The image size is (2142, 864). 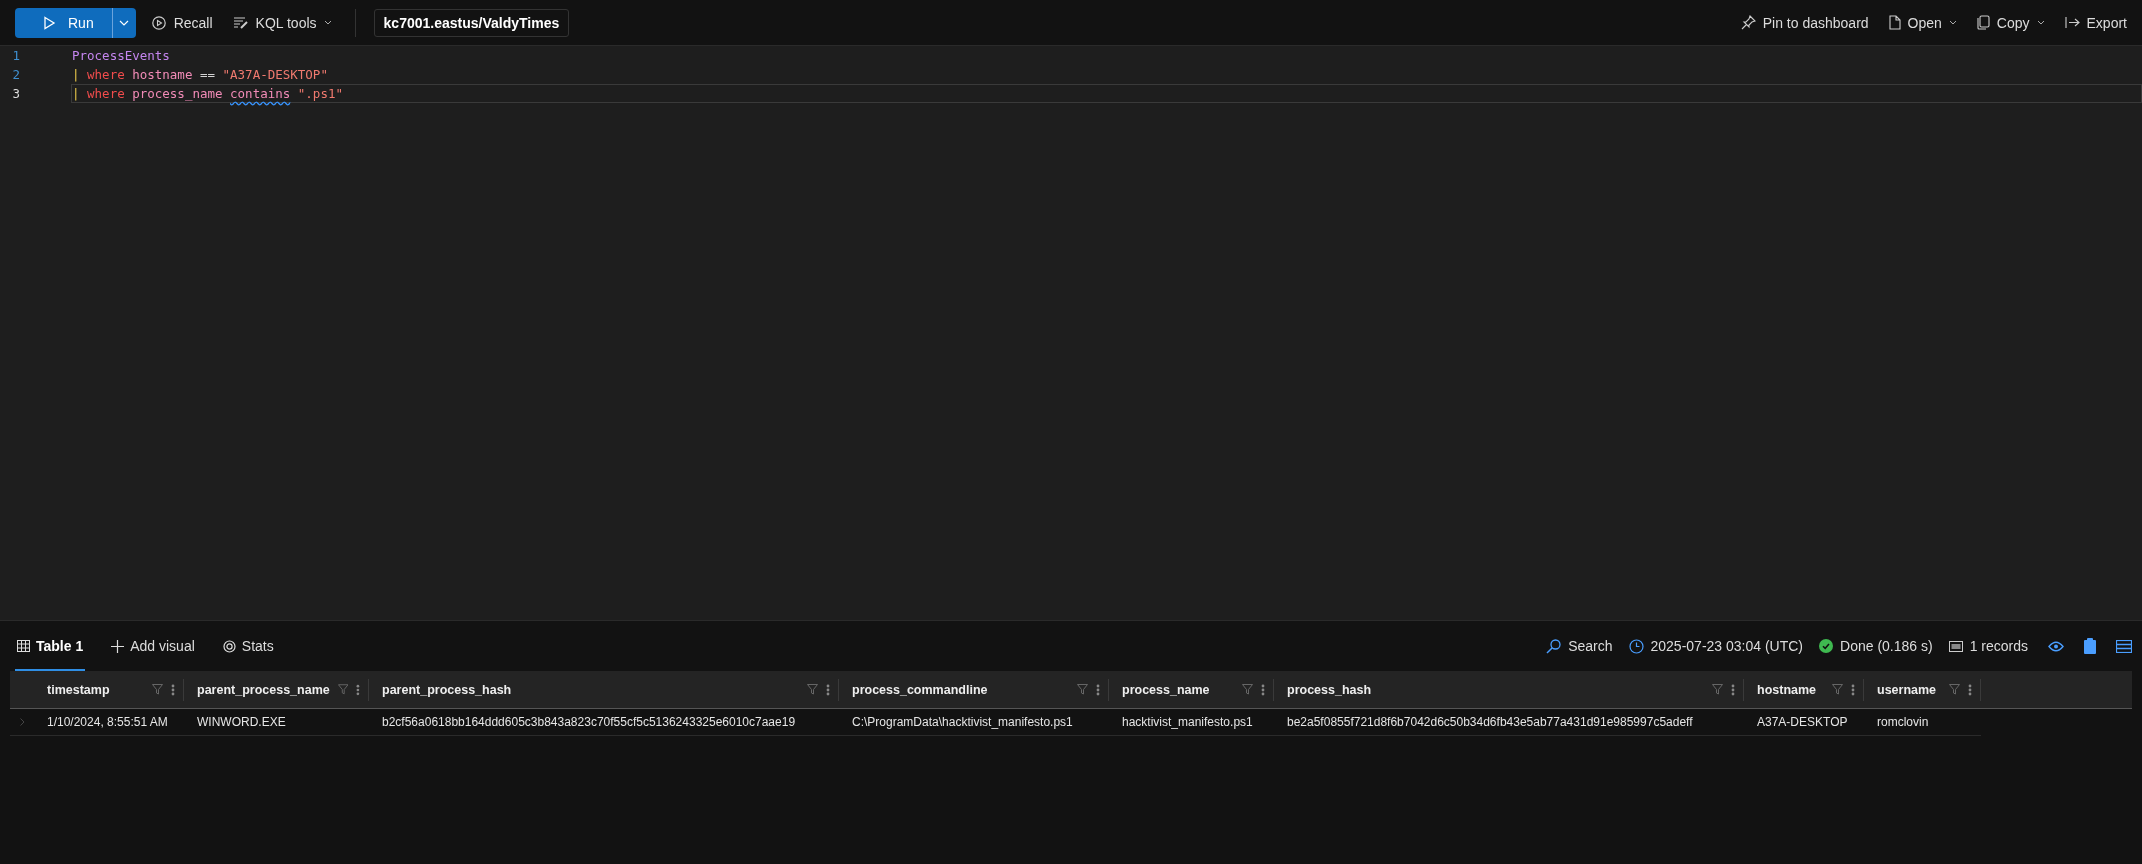 I want to click on table-cell-text: b2cf56a0618bb164ddd605c3b843a823c70f55cf5c5136243325e6010c7aae19, so click(x=589, y=722).